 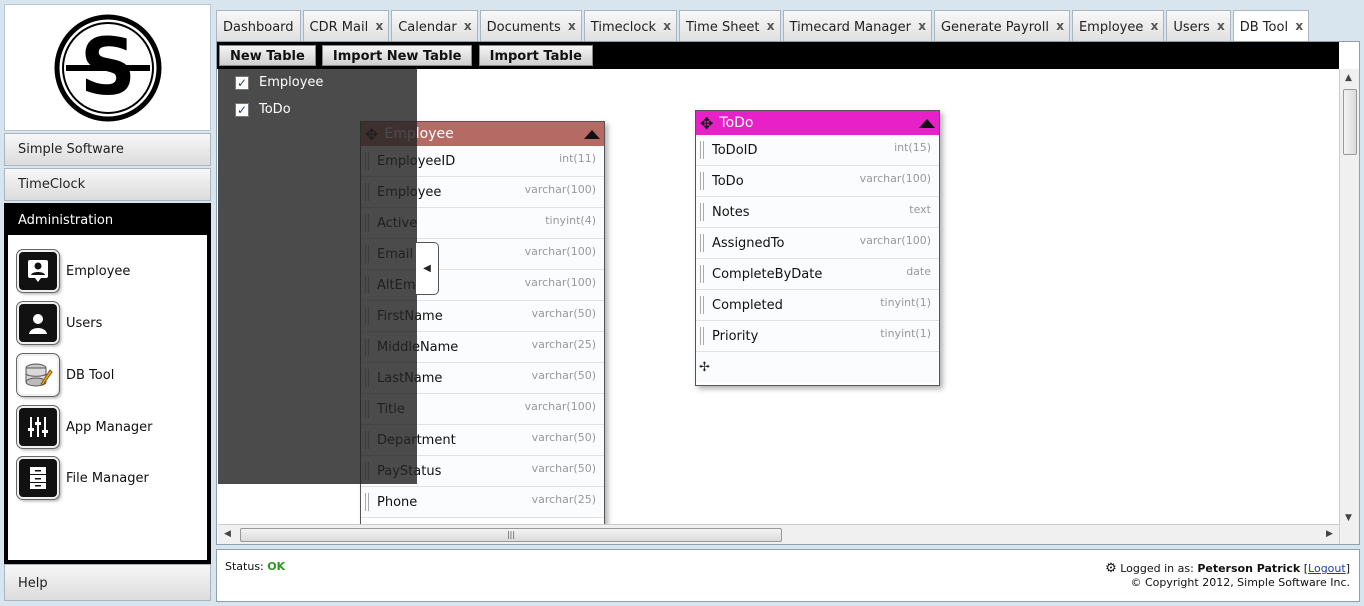 What do you see at coordinates (1348, 78) in the screenshot?
I see `scroll-up-icon: ▲` at bounding box center [1348, 78].